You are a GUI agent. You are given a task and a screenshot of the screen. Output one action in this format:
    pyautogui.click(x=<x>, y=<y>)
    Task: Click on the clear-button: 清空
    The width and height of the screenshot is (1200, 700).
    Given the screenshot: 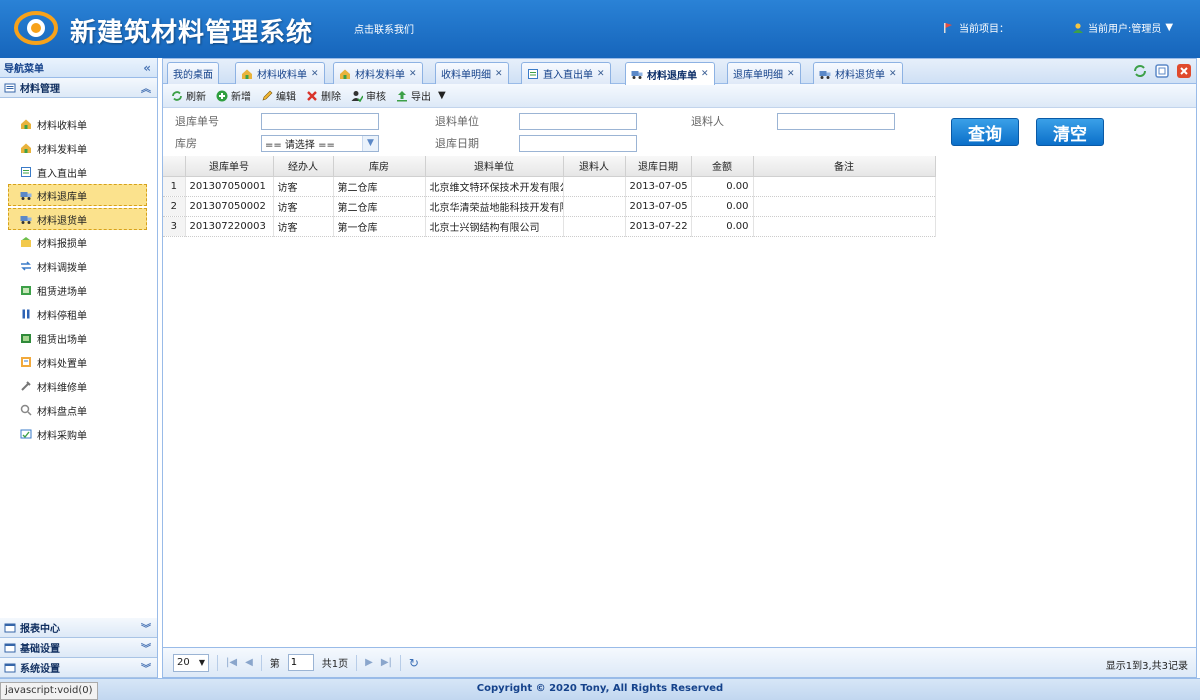 What is the action you would take?
    pyautogui.click(x=1070, y=132)
    